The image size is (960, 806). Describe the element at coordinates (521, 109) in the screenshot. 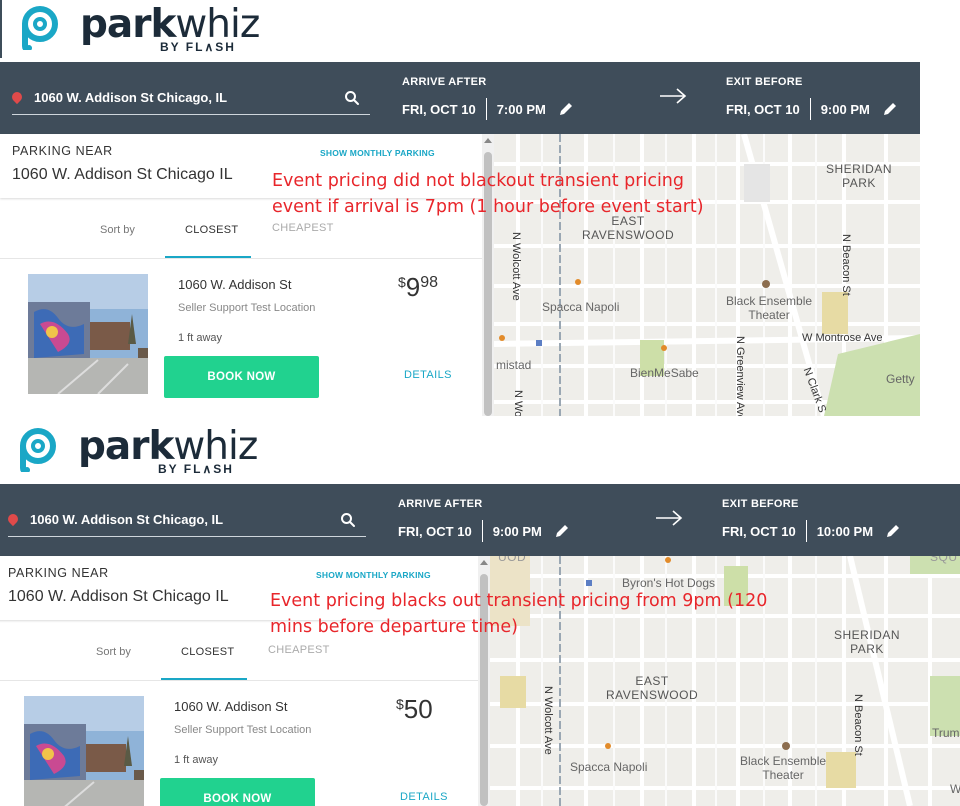

I see `arrive-time: 7:00 PM` at that location.